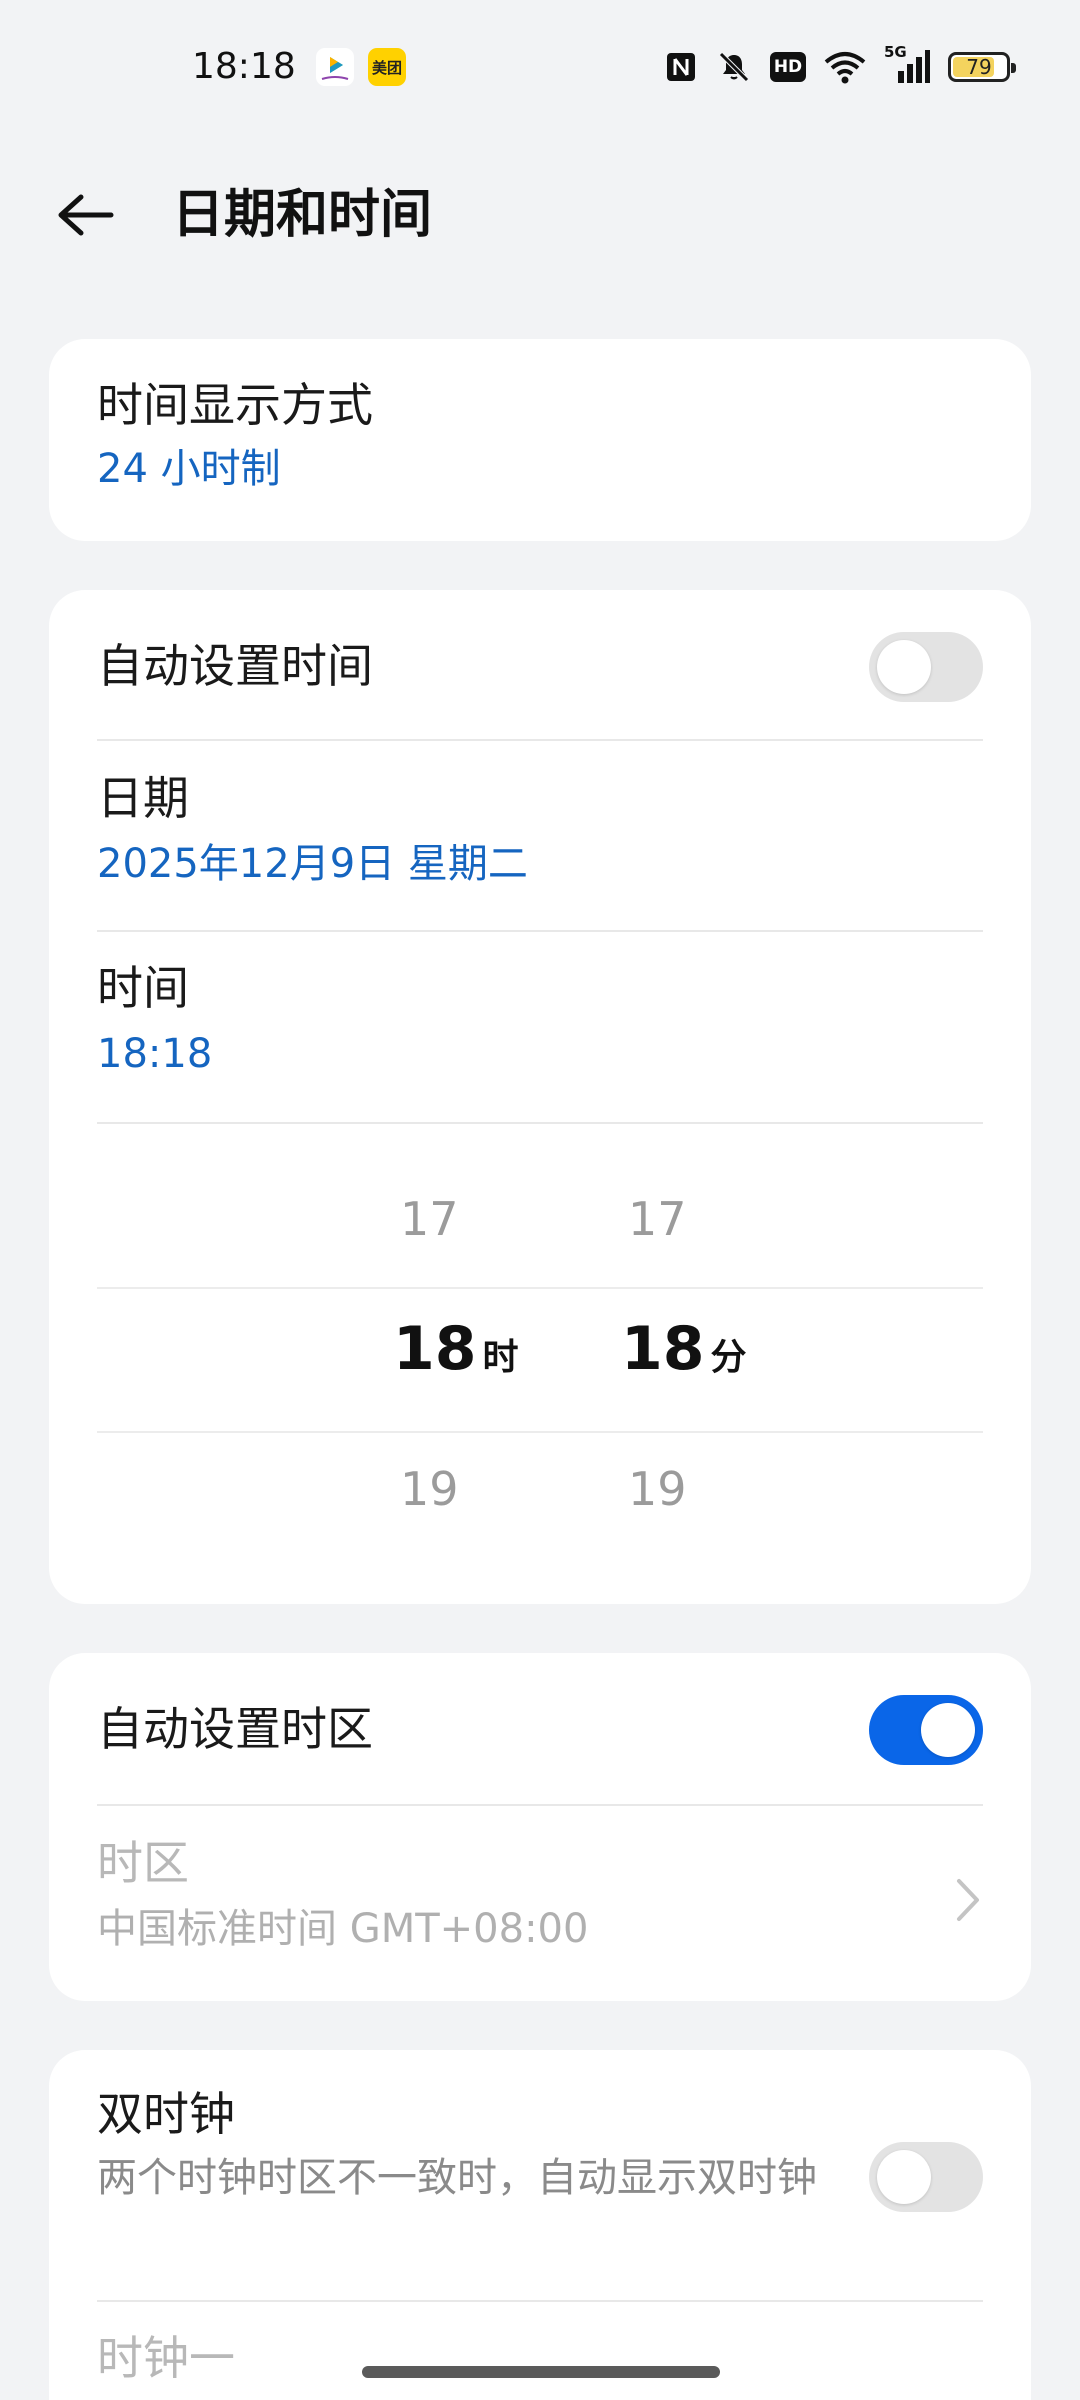  I want to click on time-format-card: 时间显示方式 24 小时制, so click(540, 440).